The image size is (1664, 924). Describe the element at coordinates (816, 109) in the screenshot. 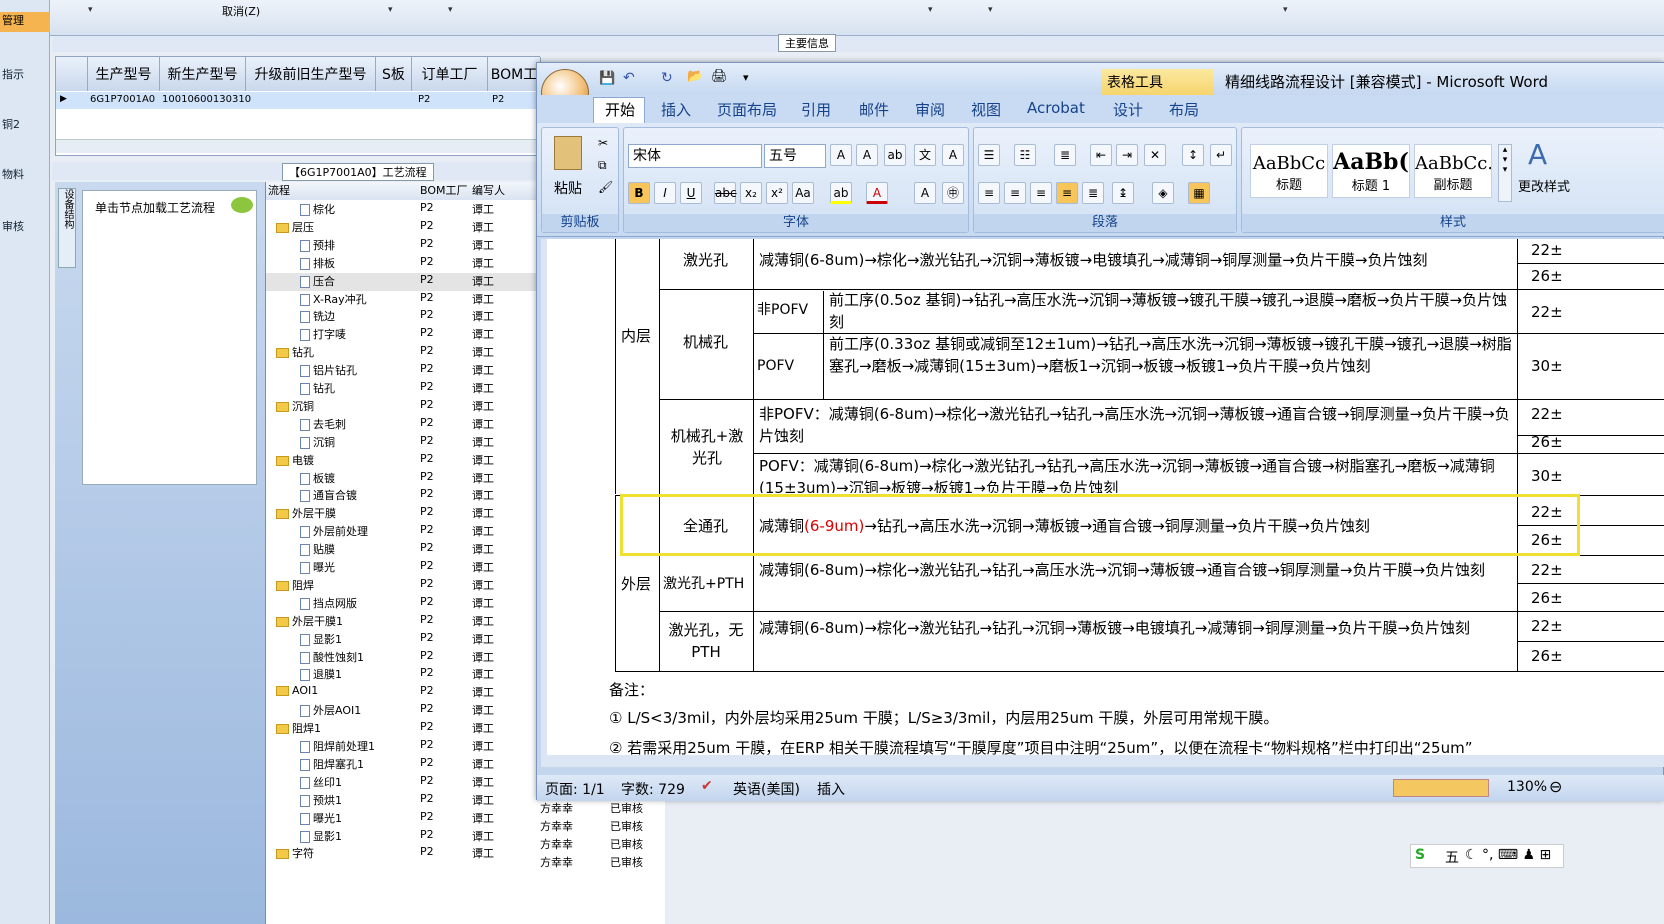

I see `tab-references: 引用` at that location.